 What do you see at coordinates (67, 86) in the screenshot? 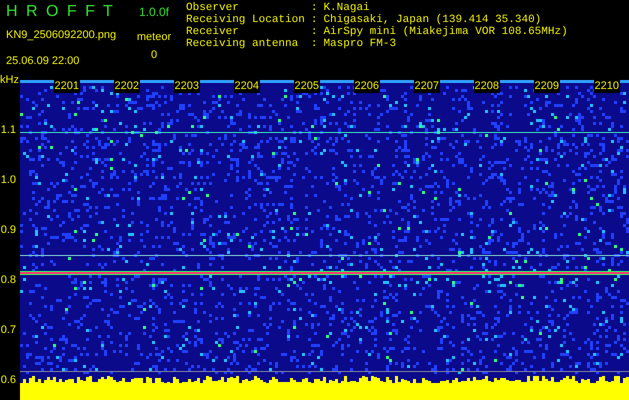
I see `time-label: 2201` at bounding box center [67, 86].